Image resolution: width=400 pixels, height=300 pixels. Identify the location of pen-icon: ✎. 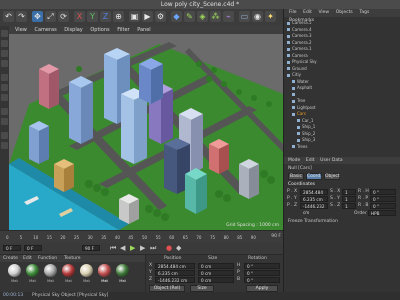
(189, 16).